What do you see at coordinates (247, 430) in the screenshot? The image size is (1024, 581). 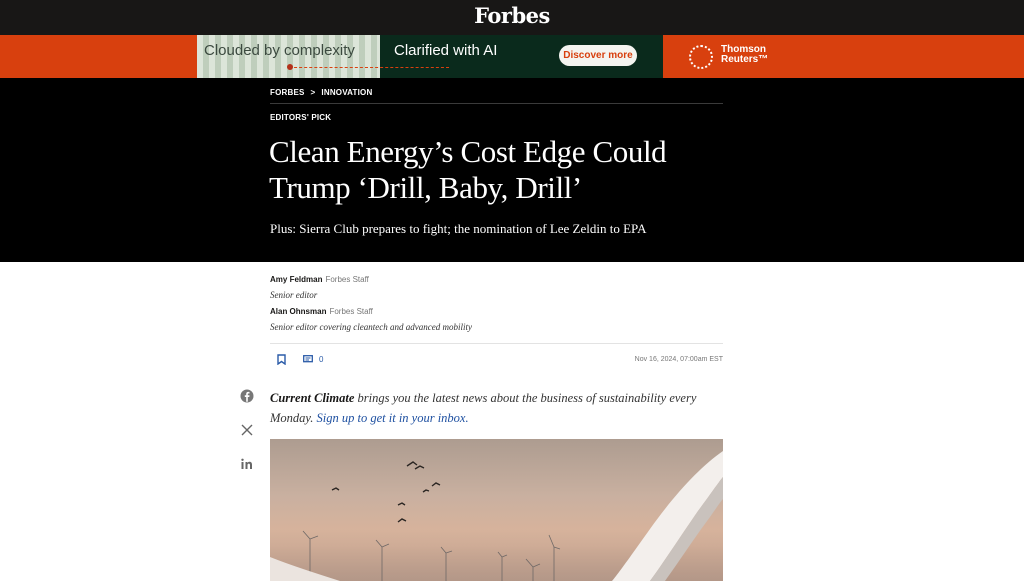 I see `x-icon` at bounding box center [247, 430].